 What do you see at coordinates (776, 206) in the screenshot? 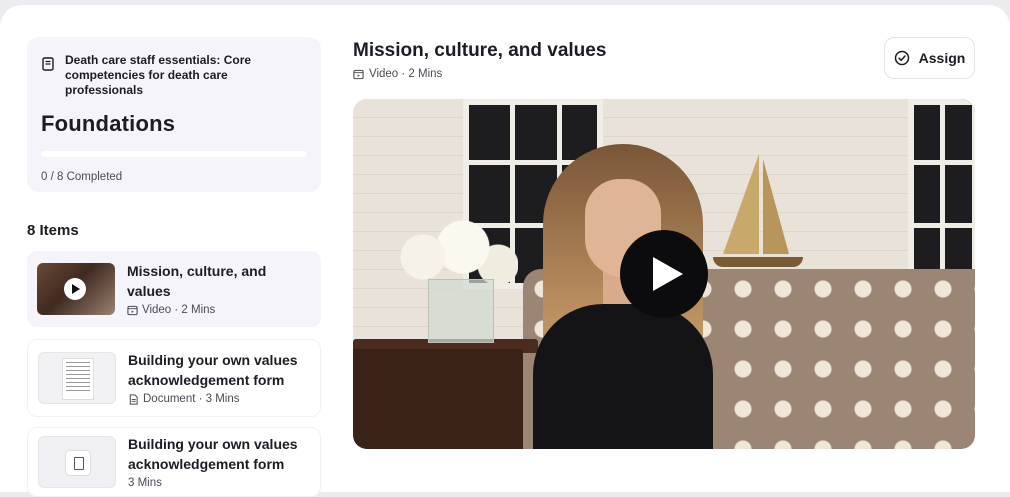
I see `video-scene-sailboat` at bounding box center [776, 206].